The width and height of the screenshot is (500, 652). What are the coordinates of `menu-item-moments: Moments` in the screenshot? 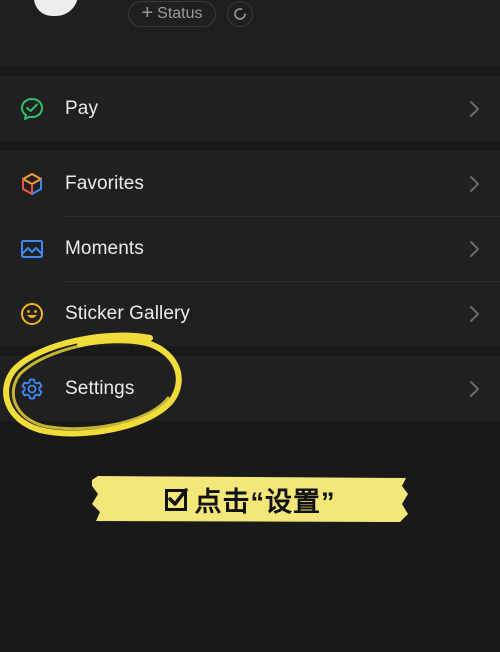 It's located at (250, 248).